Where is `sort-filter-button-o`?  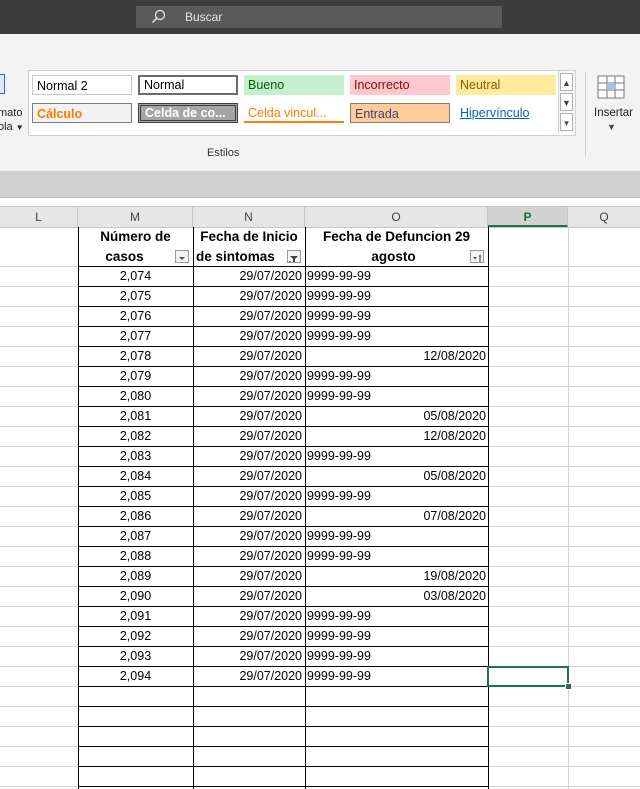
sort-filter-button-o is located at coordinates (477, 256).